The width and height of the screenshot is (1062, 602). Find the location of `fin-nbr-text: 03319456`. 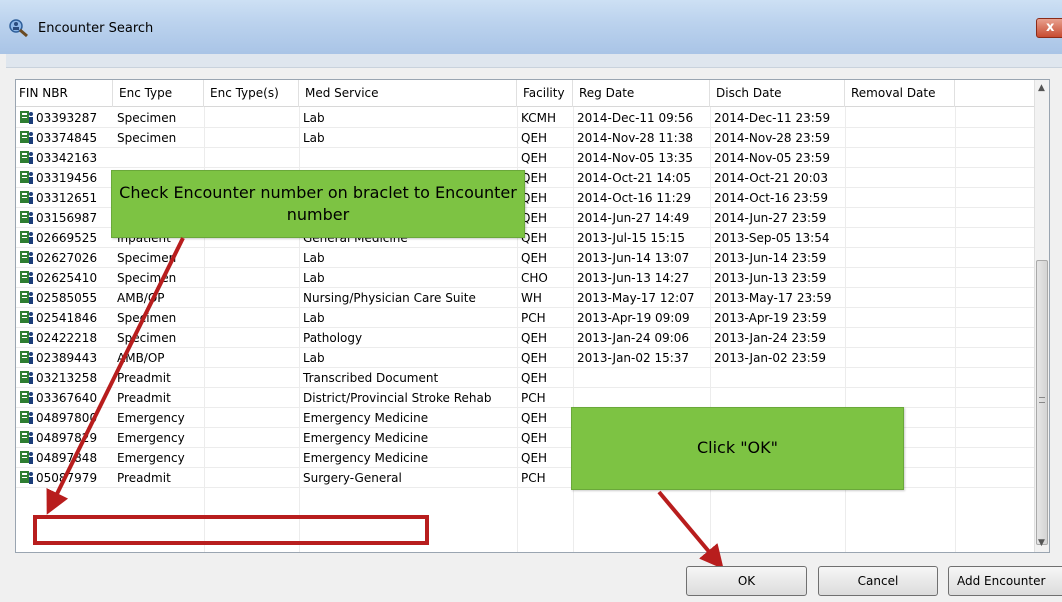

fin-nbr-text: 03319456 is located at coordinates (67, 178).